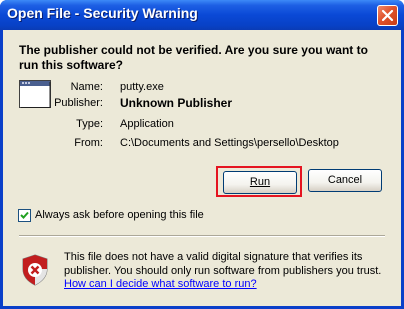 The image size is (404, 309). I want to click on separator, so click(202, 236).